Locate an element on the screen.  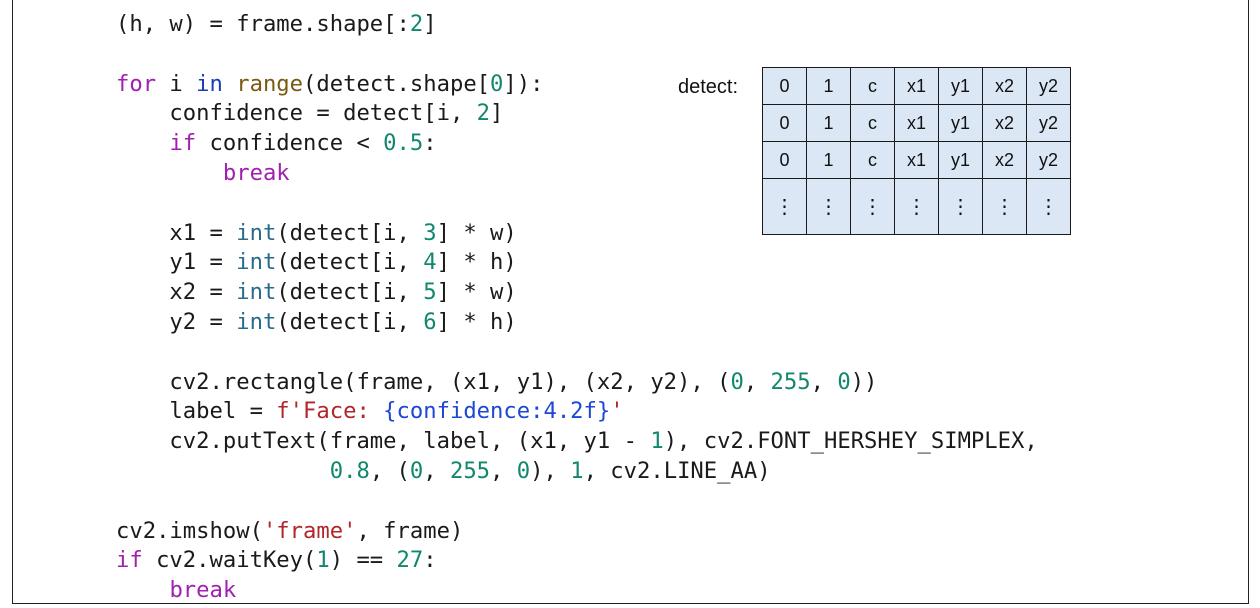
detect-label: detect: is located at coordinates (708, 87).